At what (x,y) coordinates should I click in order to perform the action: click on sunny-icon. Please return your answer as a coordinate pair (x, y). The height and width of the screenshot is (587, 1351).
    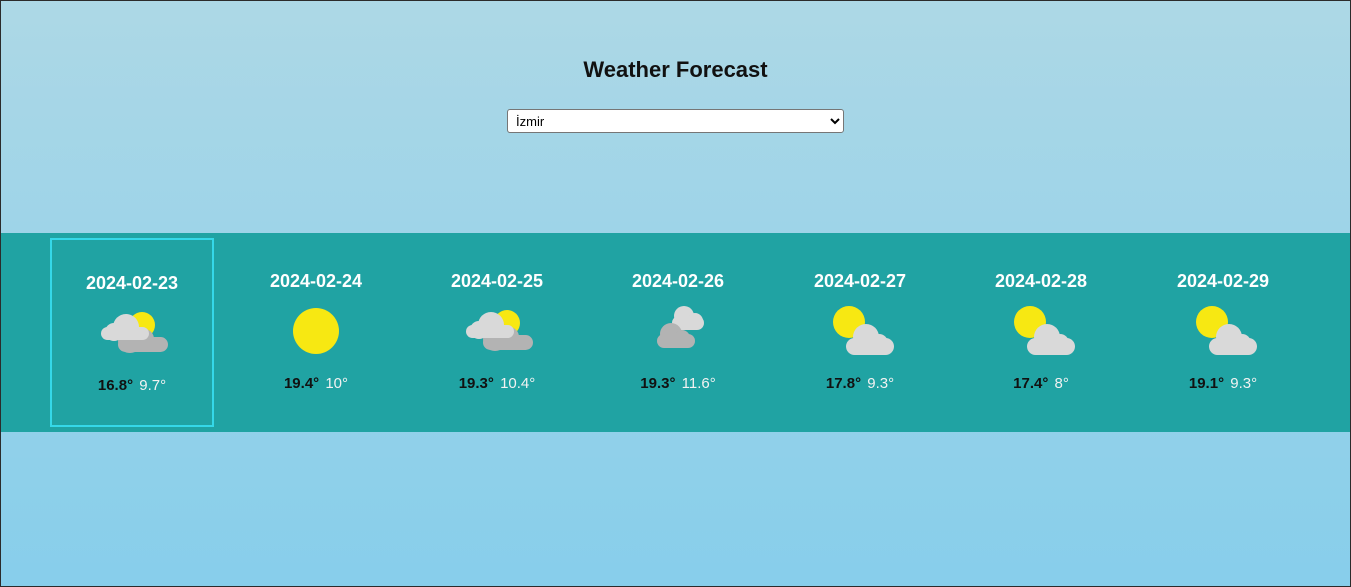
    Looking at the image, I should click on (316, 331).